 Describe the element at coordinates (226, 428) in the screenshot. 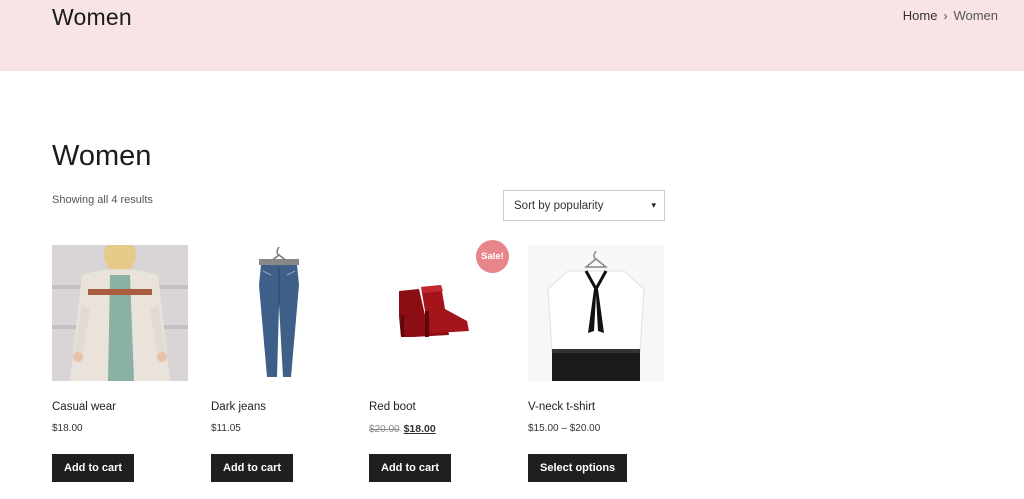

I see `product-price: $11.05` at that location.